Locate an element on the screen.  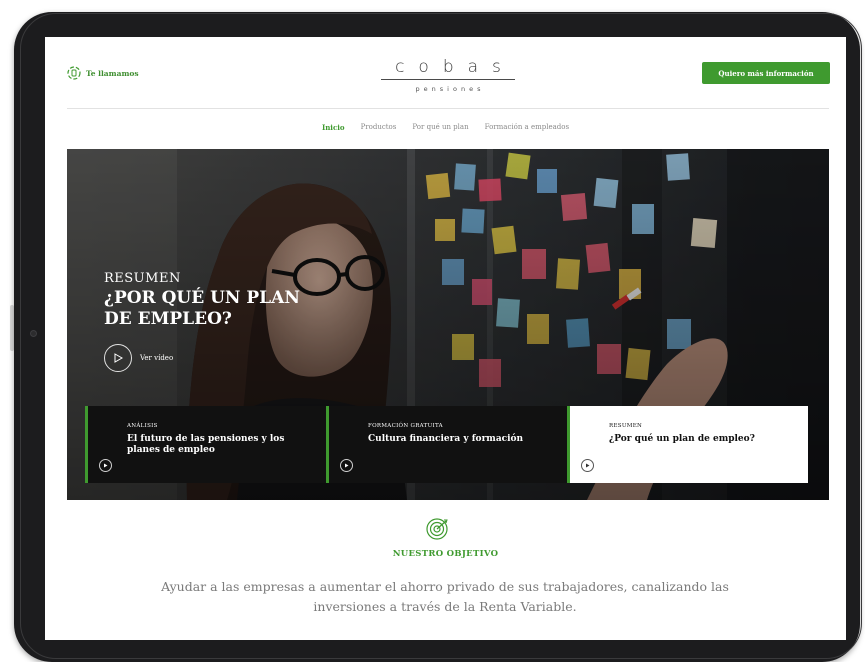
nav-item-productos: Productos is located at coordinates (379, 127).